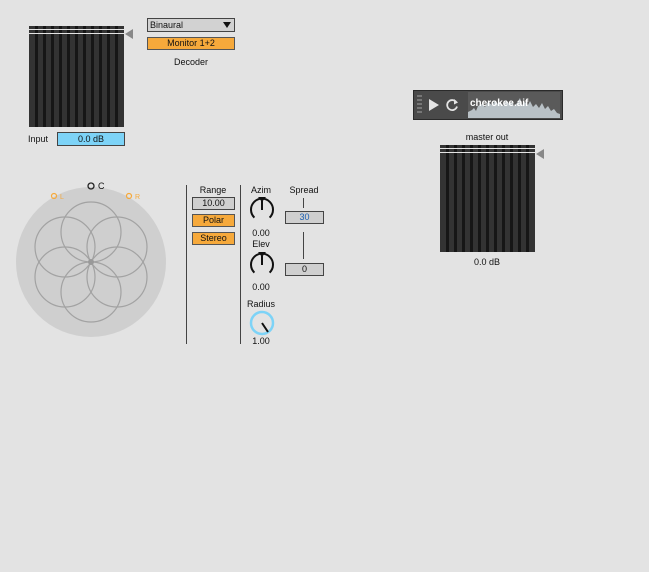  What do you see at coordinates (129, 34) in the screenshot?
I see `input-meter-pointer-icon` at bounding box center [129, 34].